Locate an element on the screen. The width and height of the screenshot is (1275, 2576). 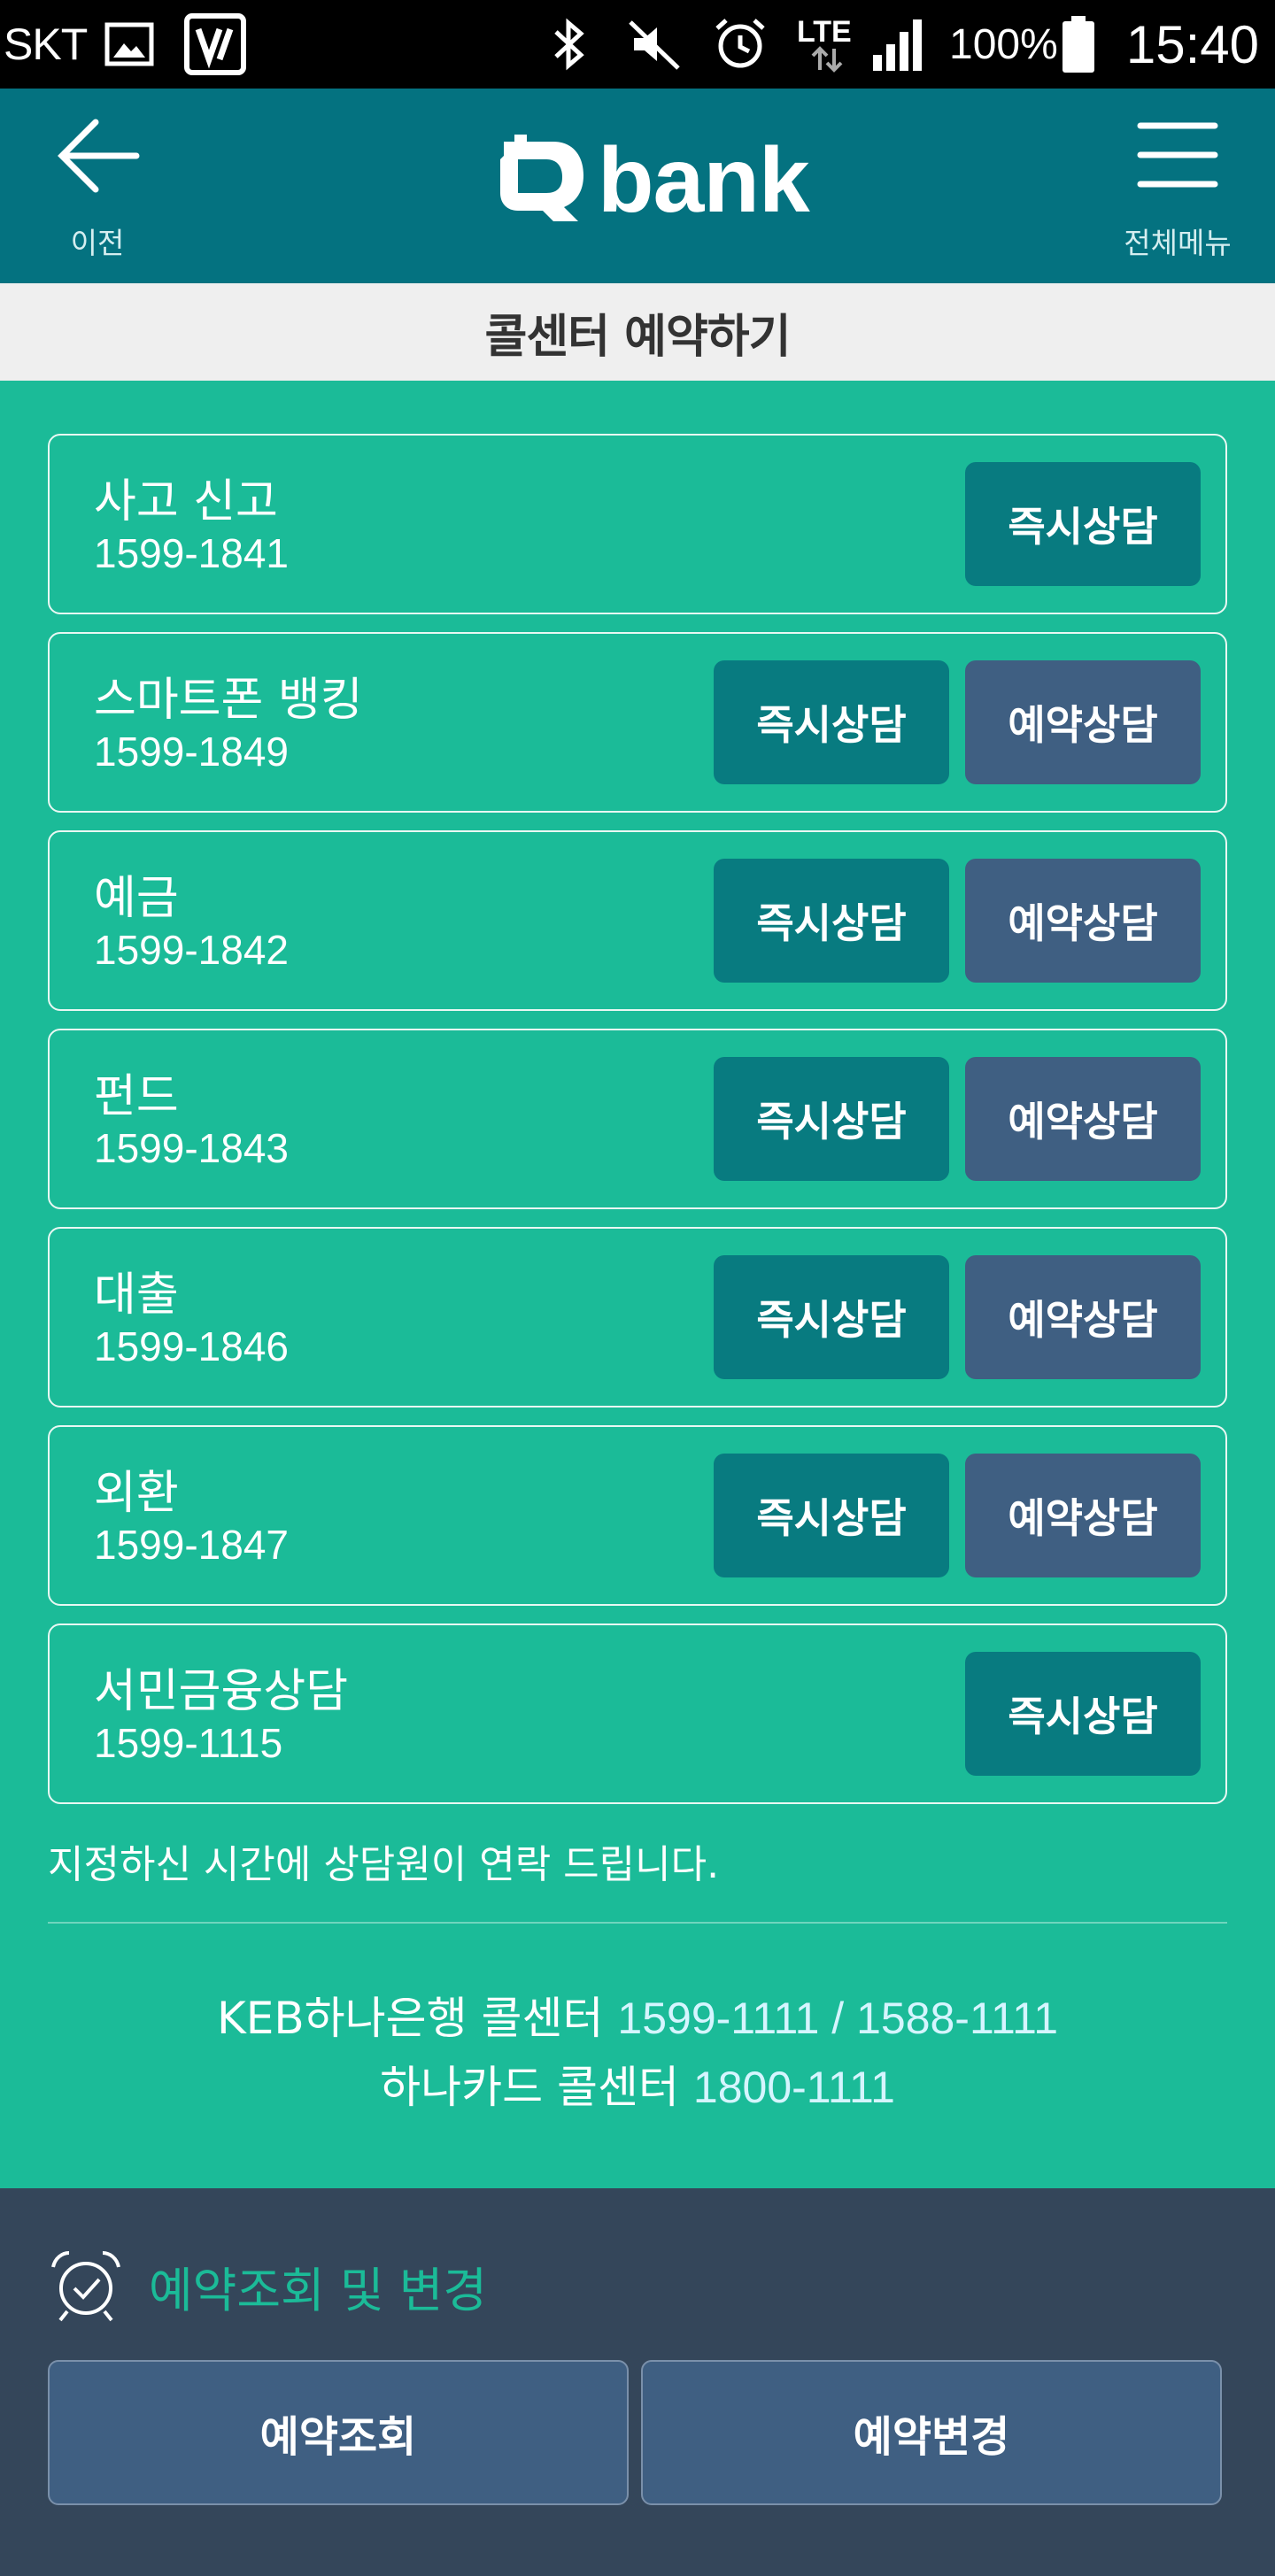
back-button: 이전 is located at coordinates (97, 186).